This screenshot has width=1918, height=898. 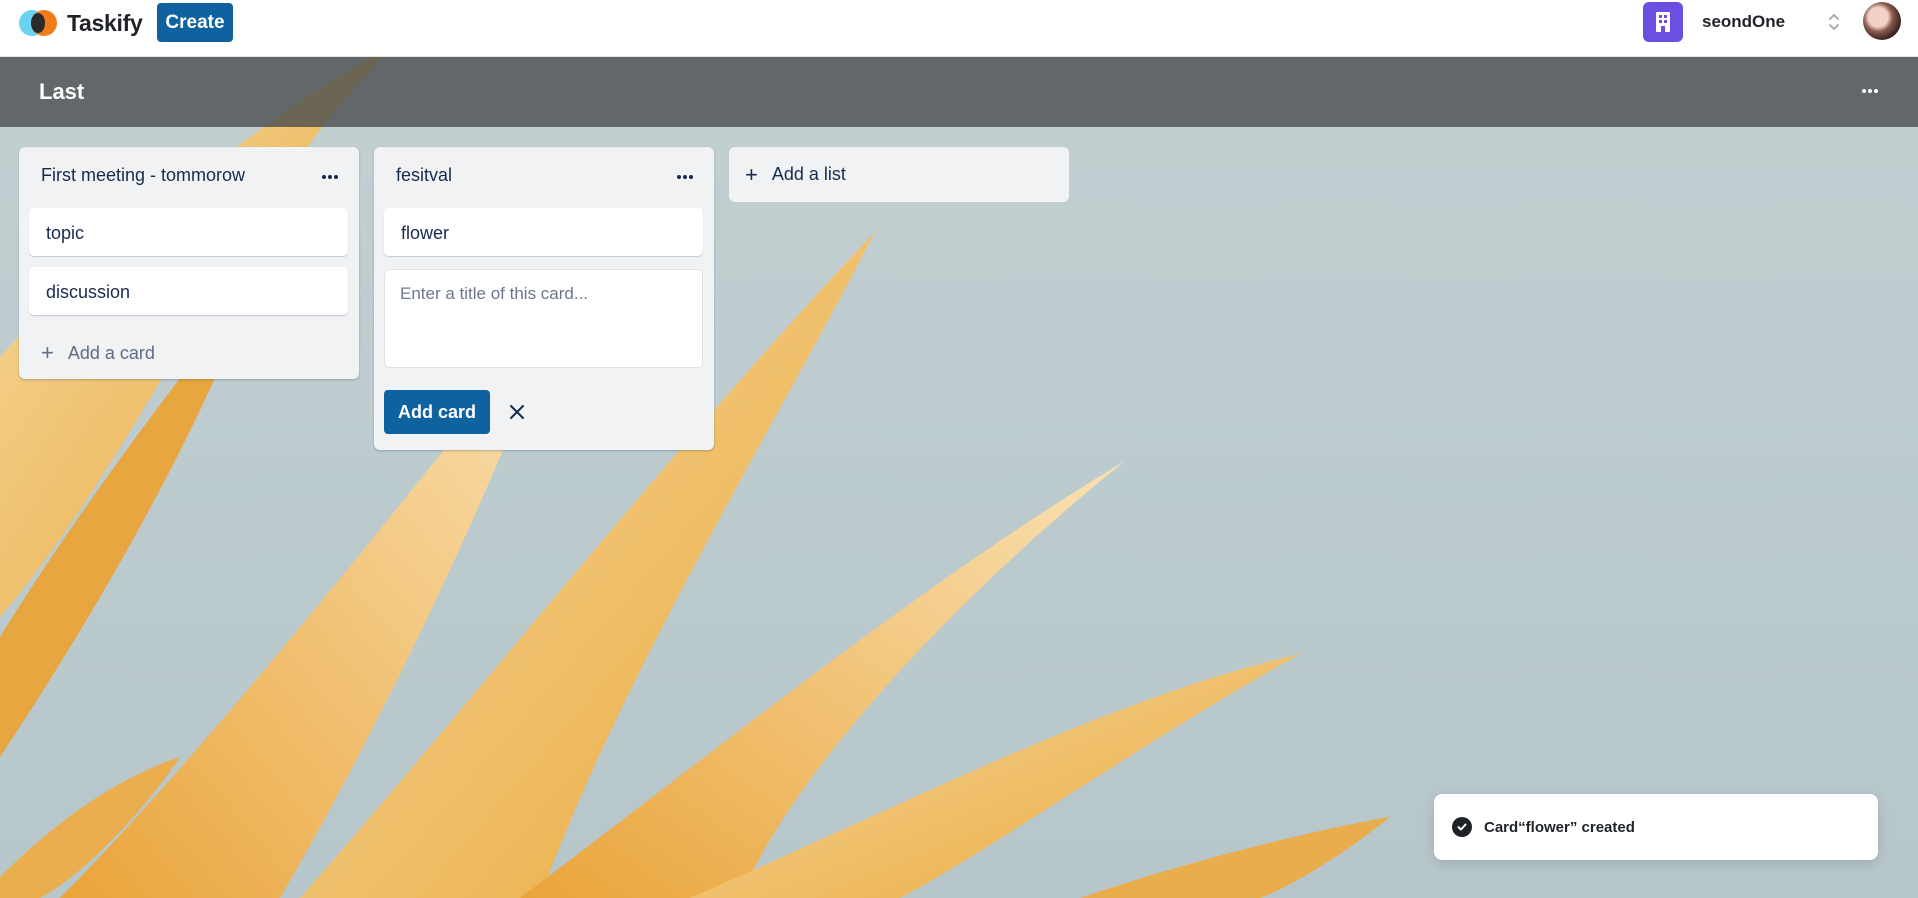 What do you see at coordinates (105, 22) in the screenshot?
I see `brand-name: Taskify` at bounding box center [105, 22].